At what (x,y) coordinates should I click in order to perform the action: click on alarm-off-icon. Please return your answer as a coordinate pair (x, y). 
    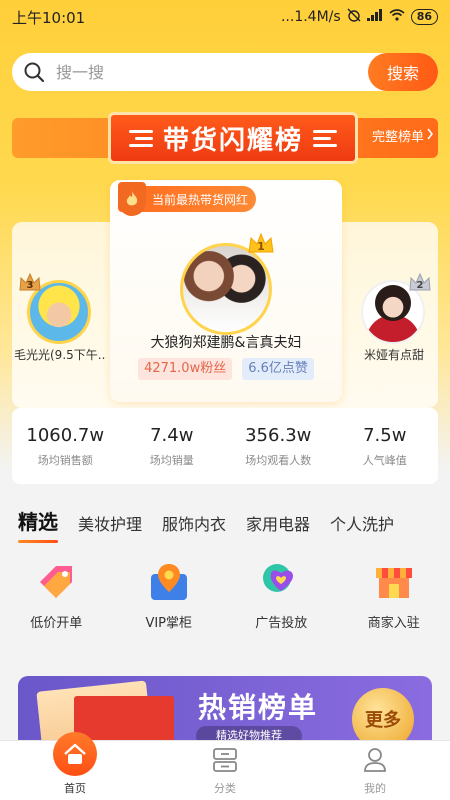
    Looking at the image, I should click on (354, 17).